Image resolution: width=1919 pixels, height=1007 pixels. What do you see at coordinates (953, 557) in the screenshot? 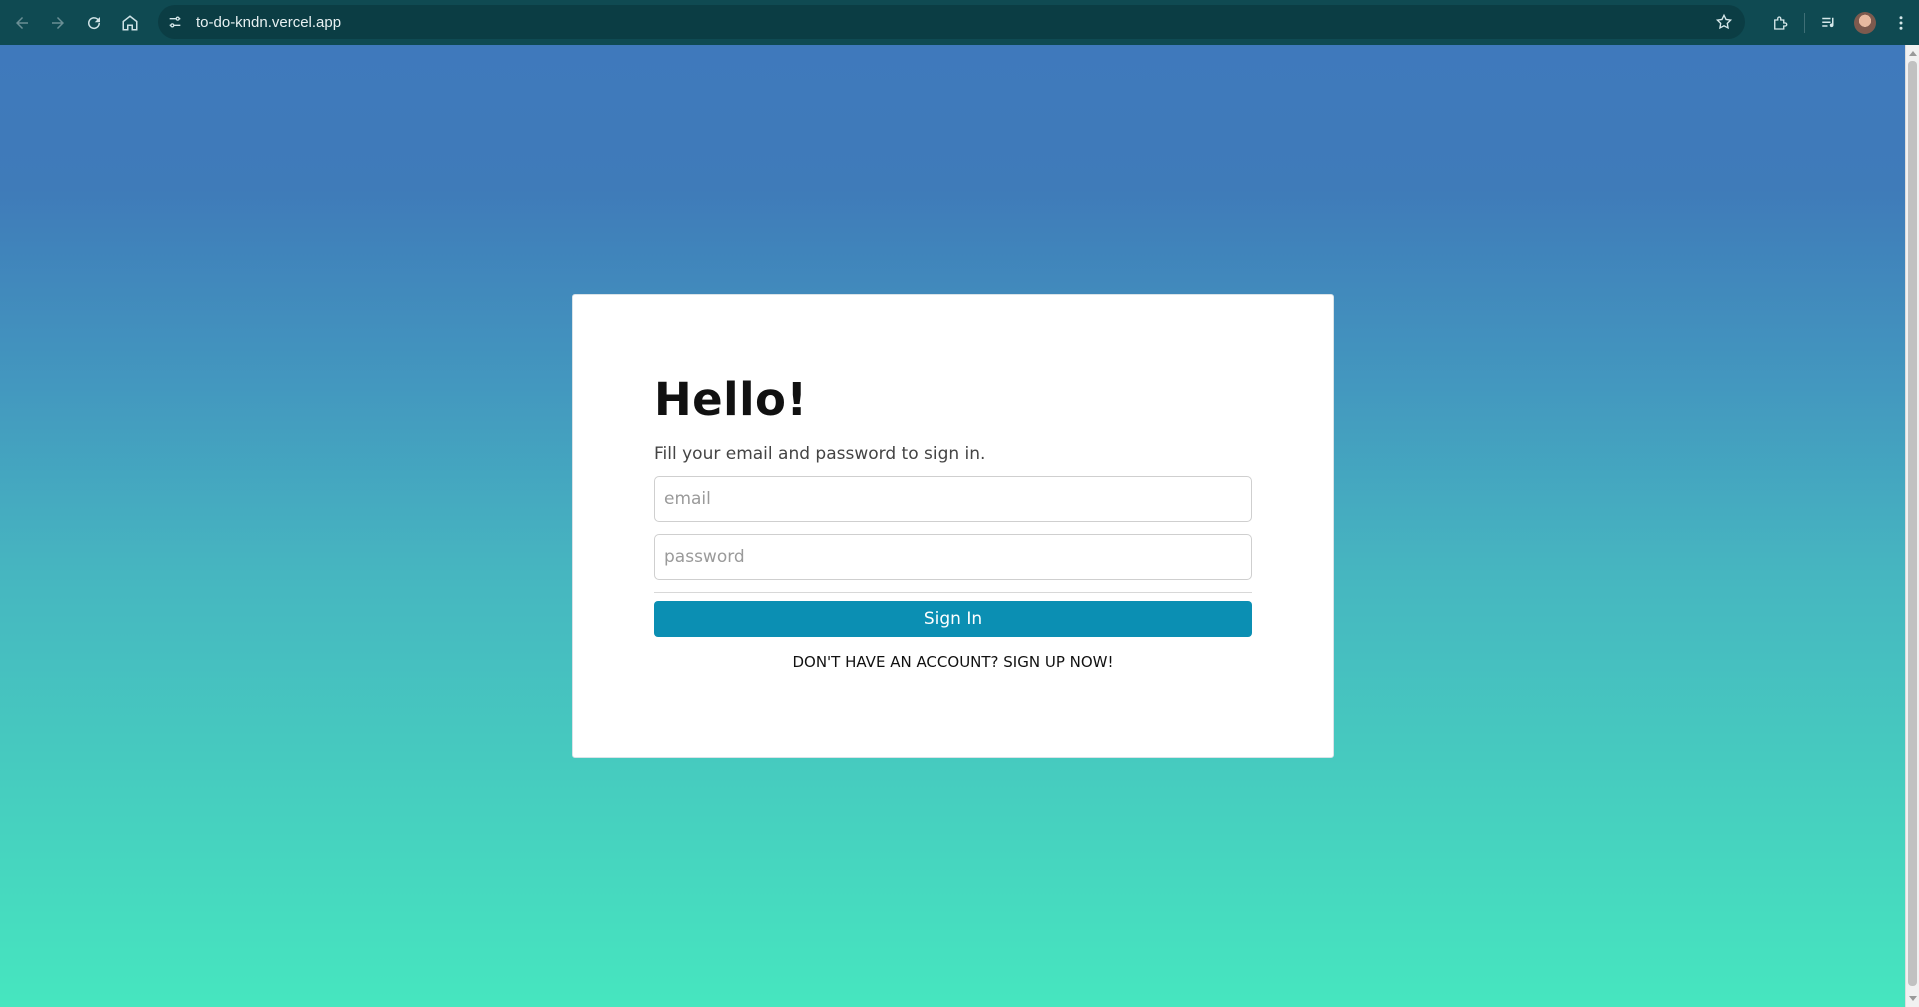
I see `password-field` at bounding box center [953, 557].